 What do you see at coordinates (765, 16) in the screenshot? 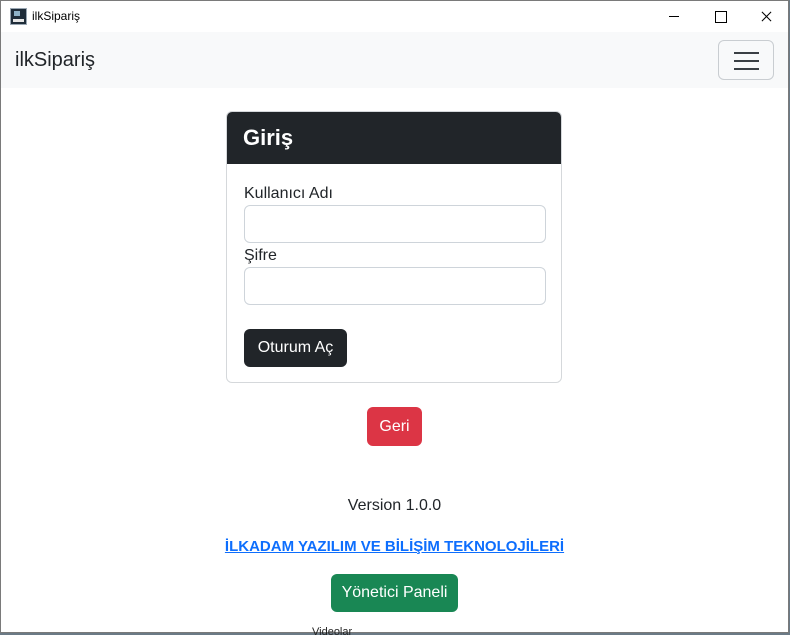
I see `close-icon` at bounding box center [765, 16].